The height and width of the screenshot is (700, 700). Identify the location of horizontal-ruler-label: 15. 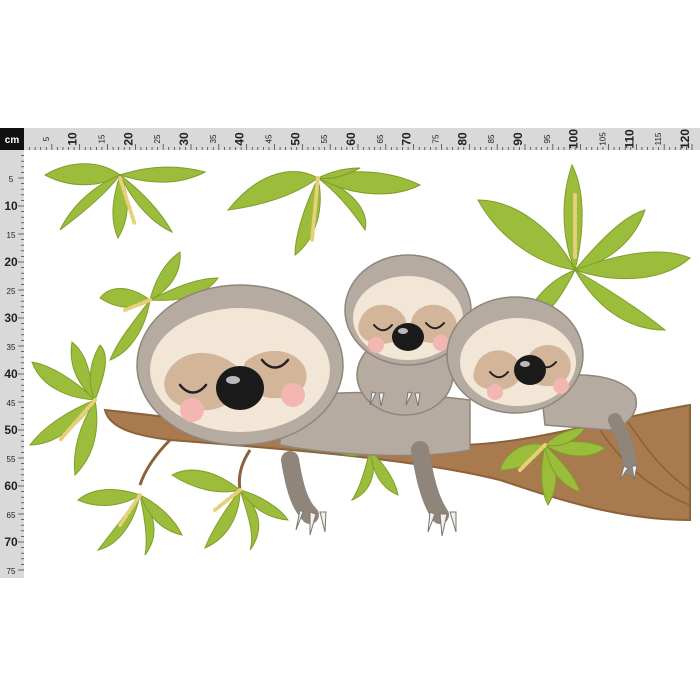
(102, 138).